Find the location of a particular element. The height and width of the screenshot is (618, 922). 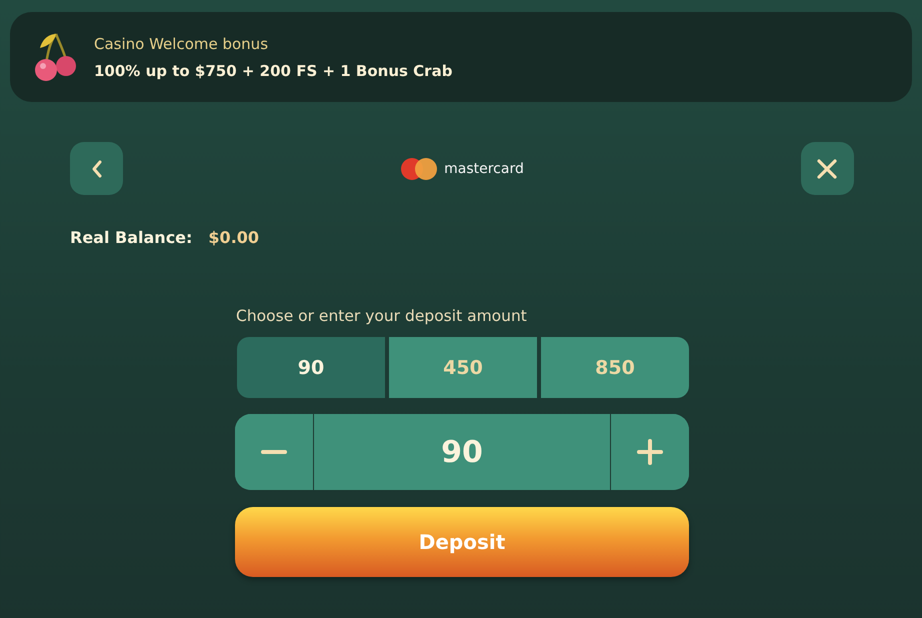

minus-icon is located at coordinates (274, 452).